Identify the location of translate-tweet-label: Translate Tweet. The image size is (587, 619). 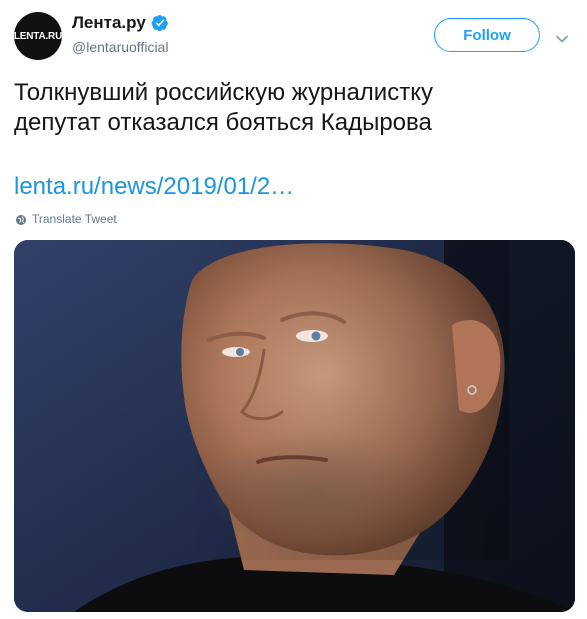
(74, 219).